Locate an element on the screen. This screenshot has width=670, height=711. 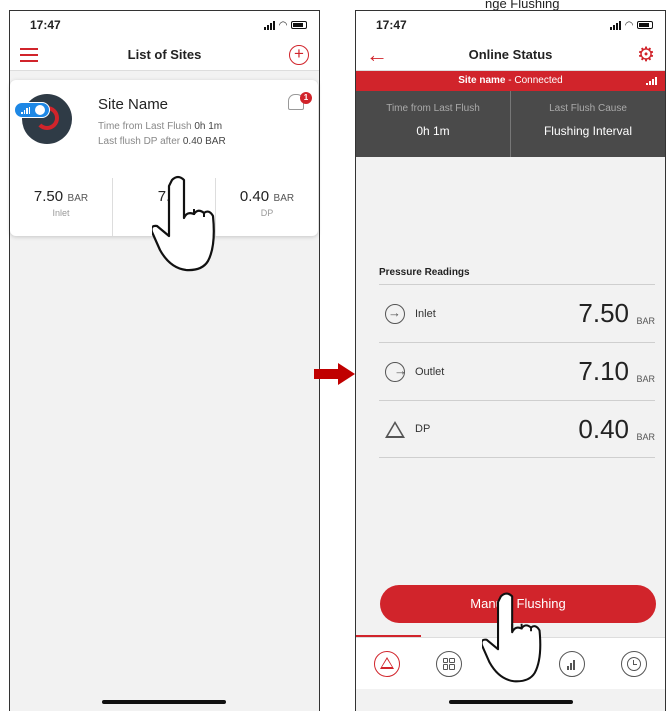
add-site-icon: + is located at coordinates (299, 54).